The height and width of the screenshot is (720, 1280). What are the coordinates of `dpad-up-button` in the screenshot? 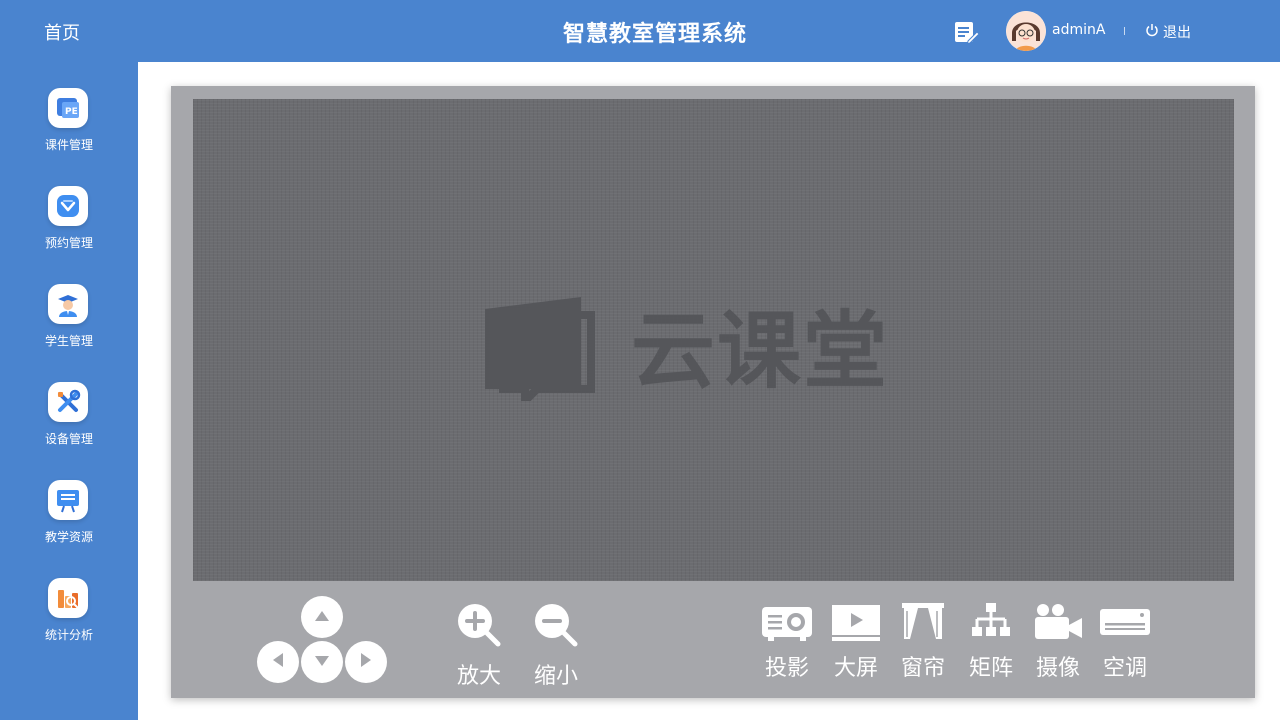 It's located at (322, 617).